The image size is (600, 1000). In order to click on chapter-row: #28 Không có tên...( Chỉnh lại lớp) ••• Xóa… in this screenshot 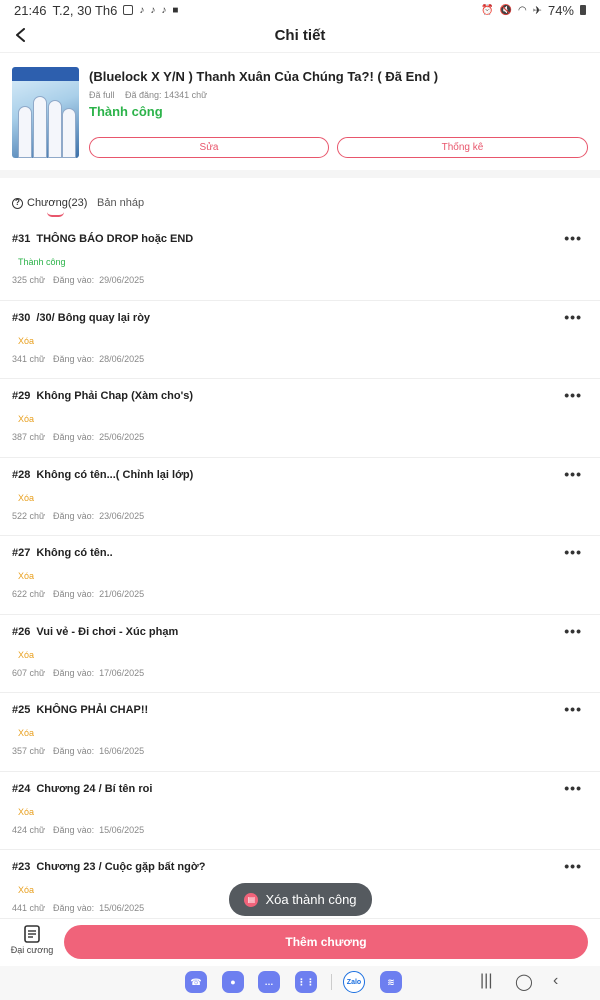, I will do `click(300, 497)`.